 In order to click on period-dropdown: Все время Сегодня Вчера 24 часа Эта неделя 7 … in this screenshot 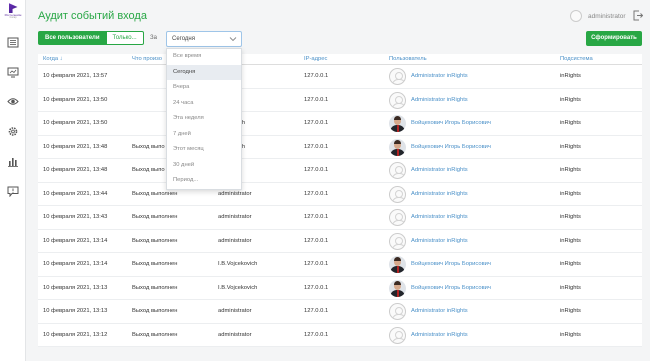, I will do `click(204, 119)`.